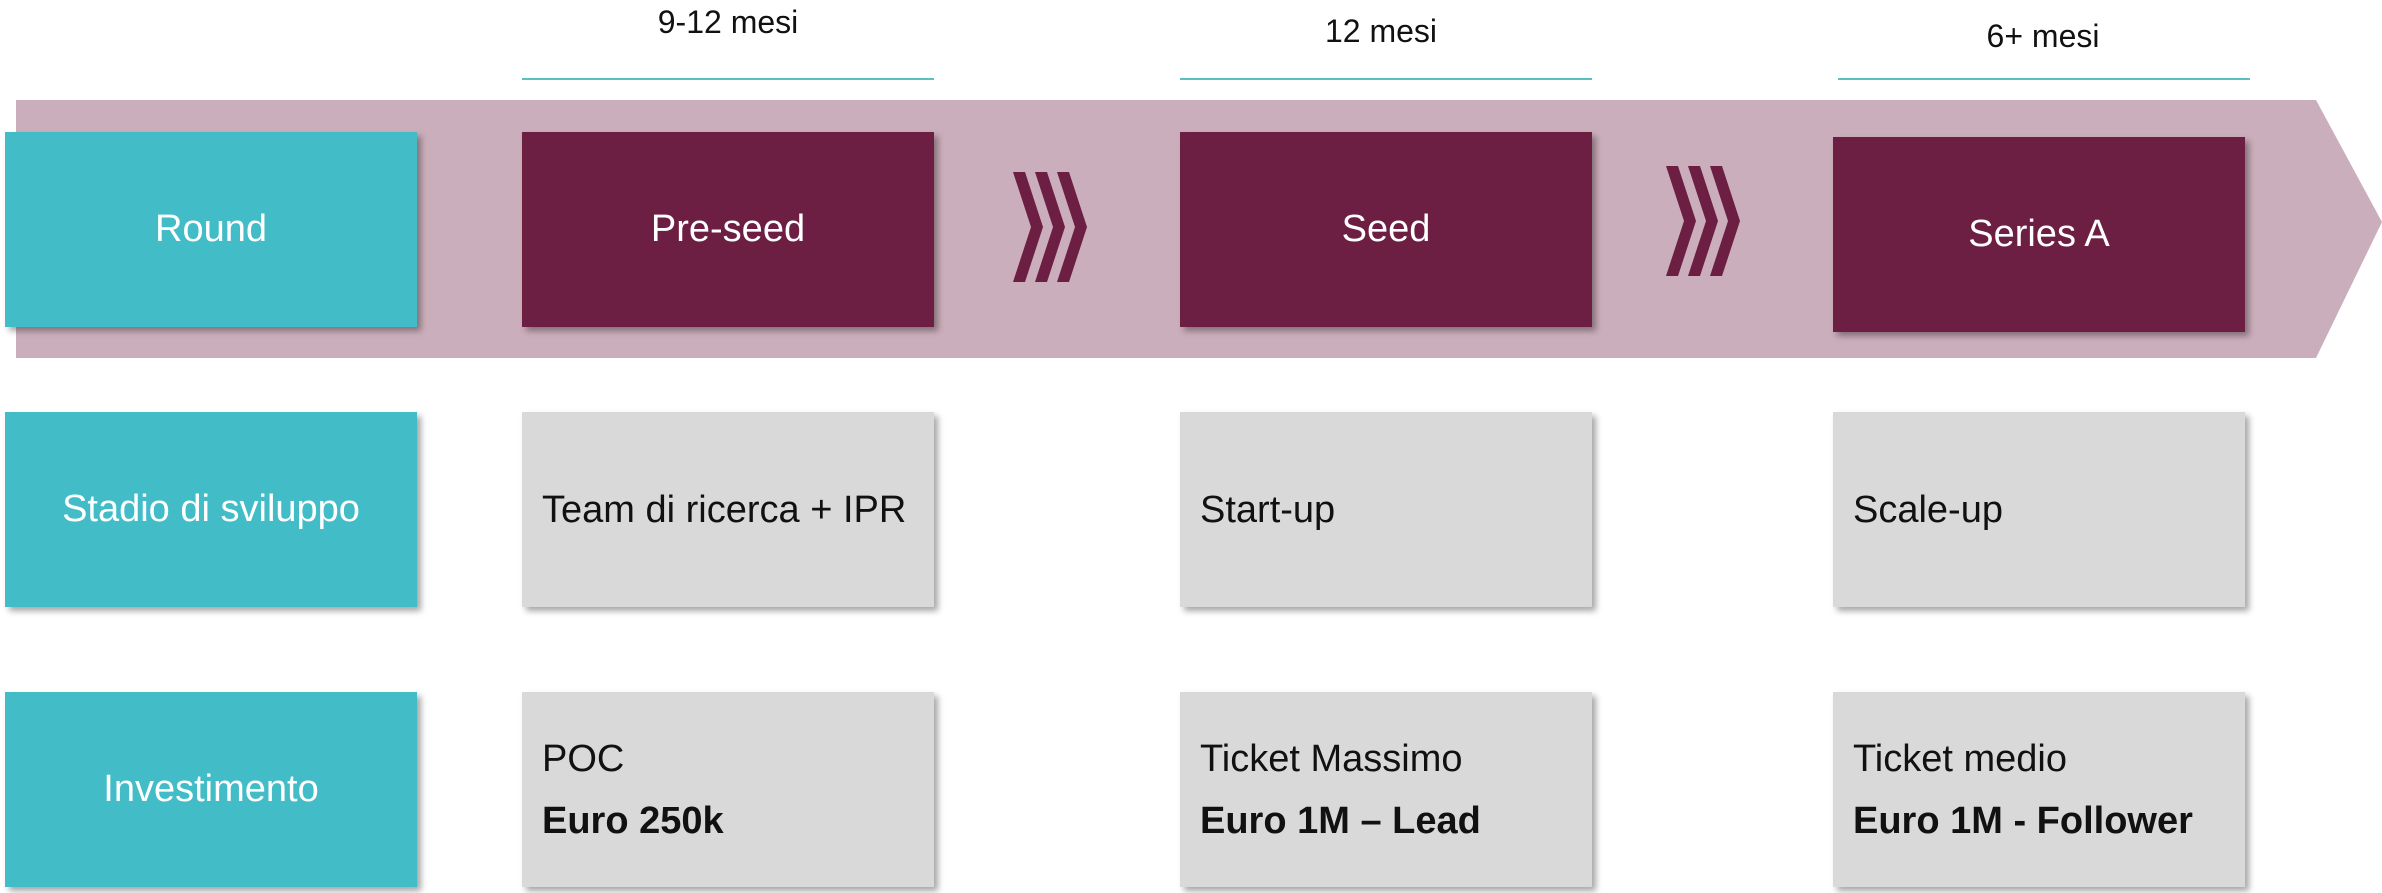 The width and height of the screenshot is (2382, 893). I want to click on round-box-series-a: Series A, so click(2039, 234).